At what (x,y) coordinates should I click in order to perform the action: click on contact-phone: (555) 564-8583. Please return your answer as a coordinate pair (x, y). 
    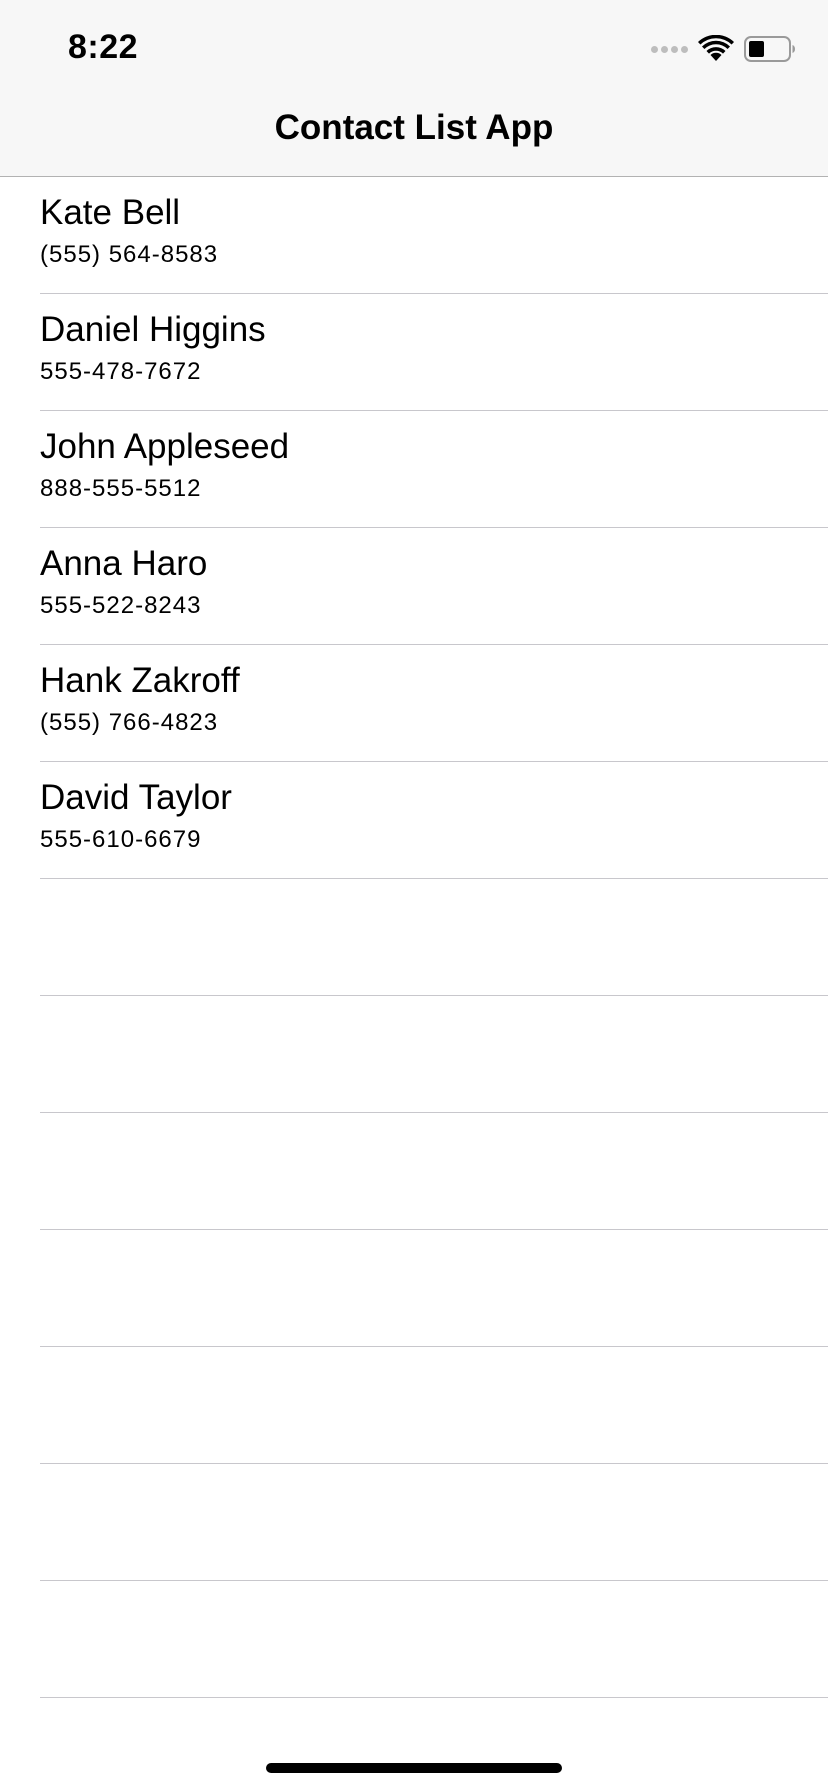
    Looking at the image, I should click on (129, 254).